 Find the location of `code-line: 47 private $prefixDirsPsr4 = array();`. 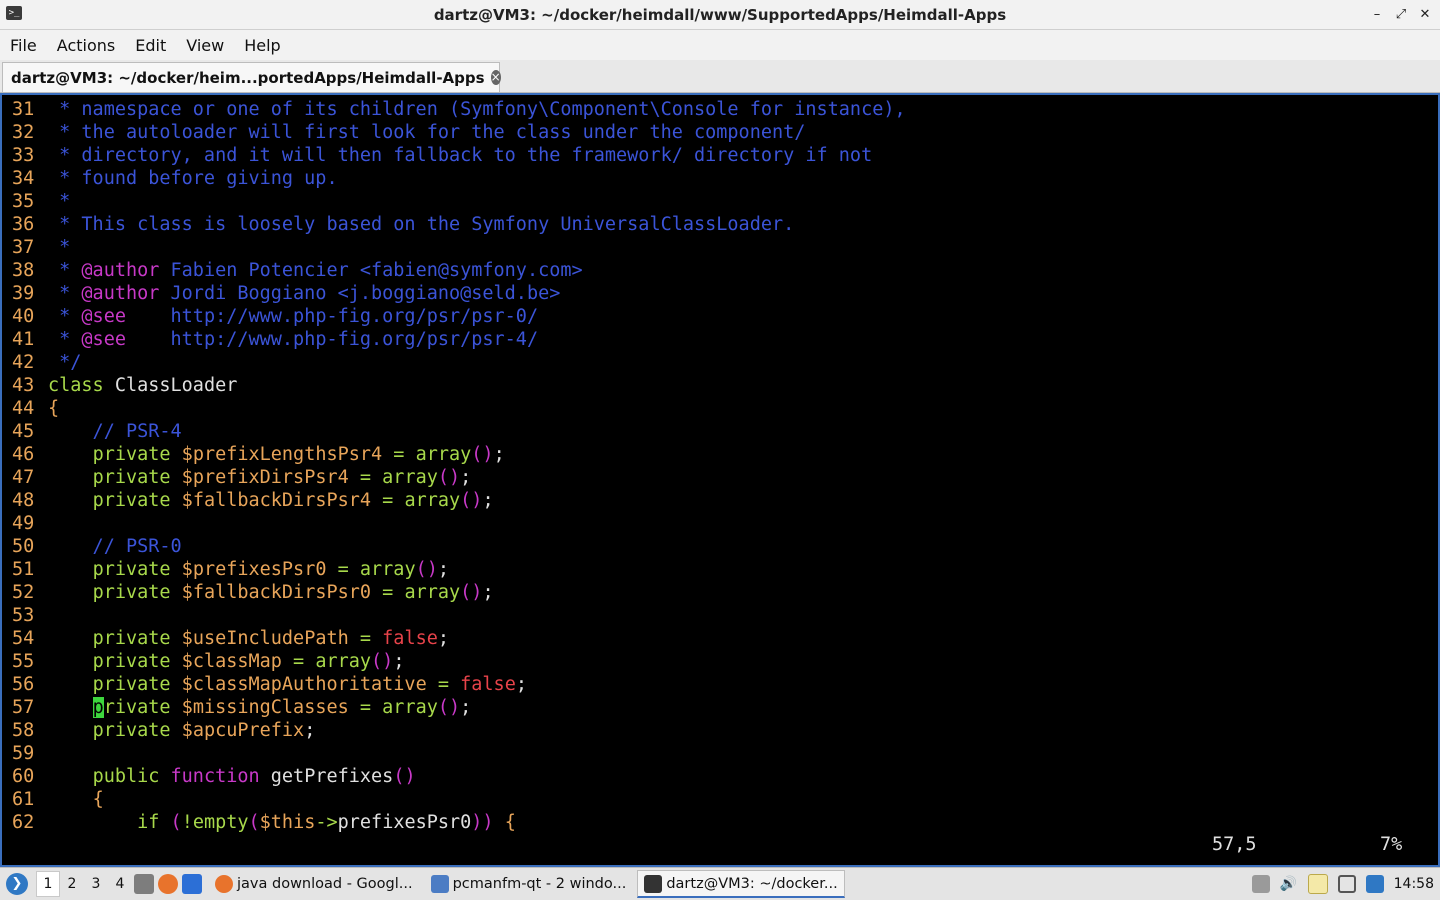

code-line: 47 private $prefixDirsPsr4 = array(); is located at coordinates (242, 477).